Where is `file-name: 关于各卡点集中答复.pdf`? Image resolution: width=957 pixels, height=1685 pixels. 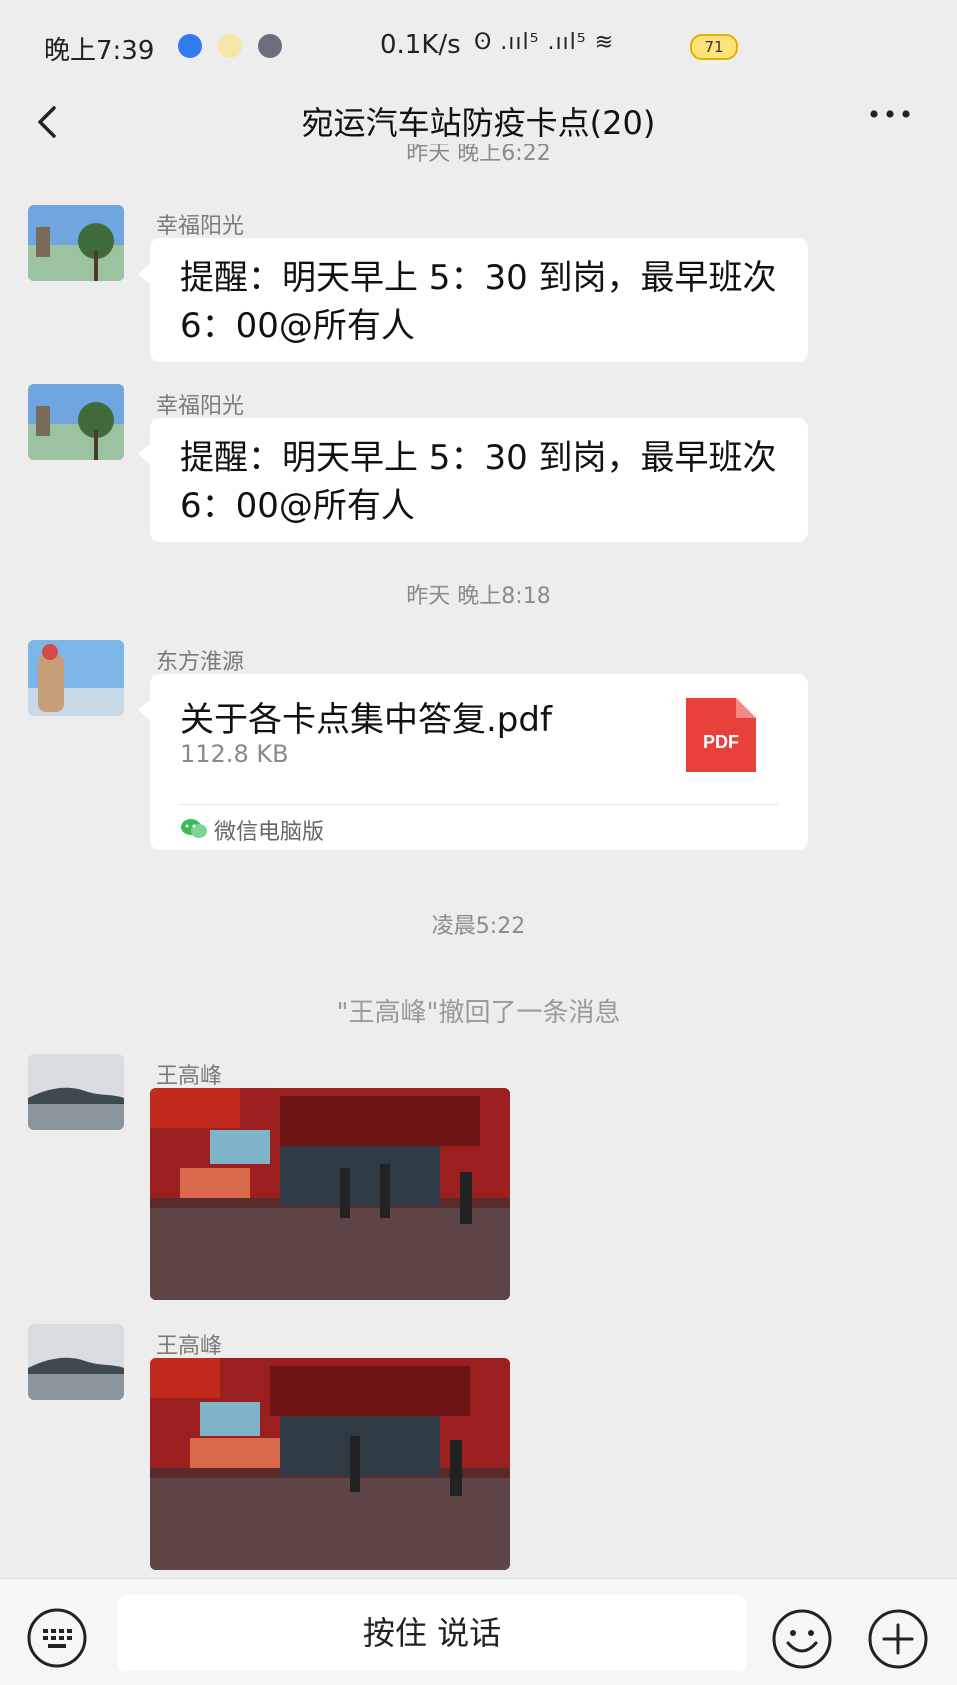 file-name: 关于各卡点集中答复.pdf is located at coordinates (366, 720).